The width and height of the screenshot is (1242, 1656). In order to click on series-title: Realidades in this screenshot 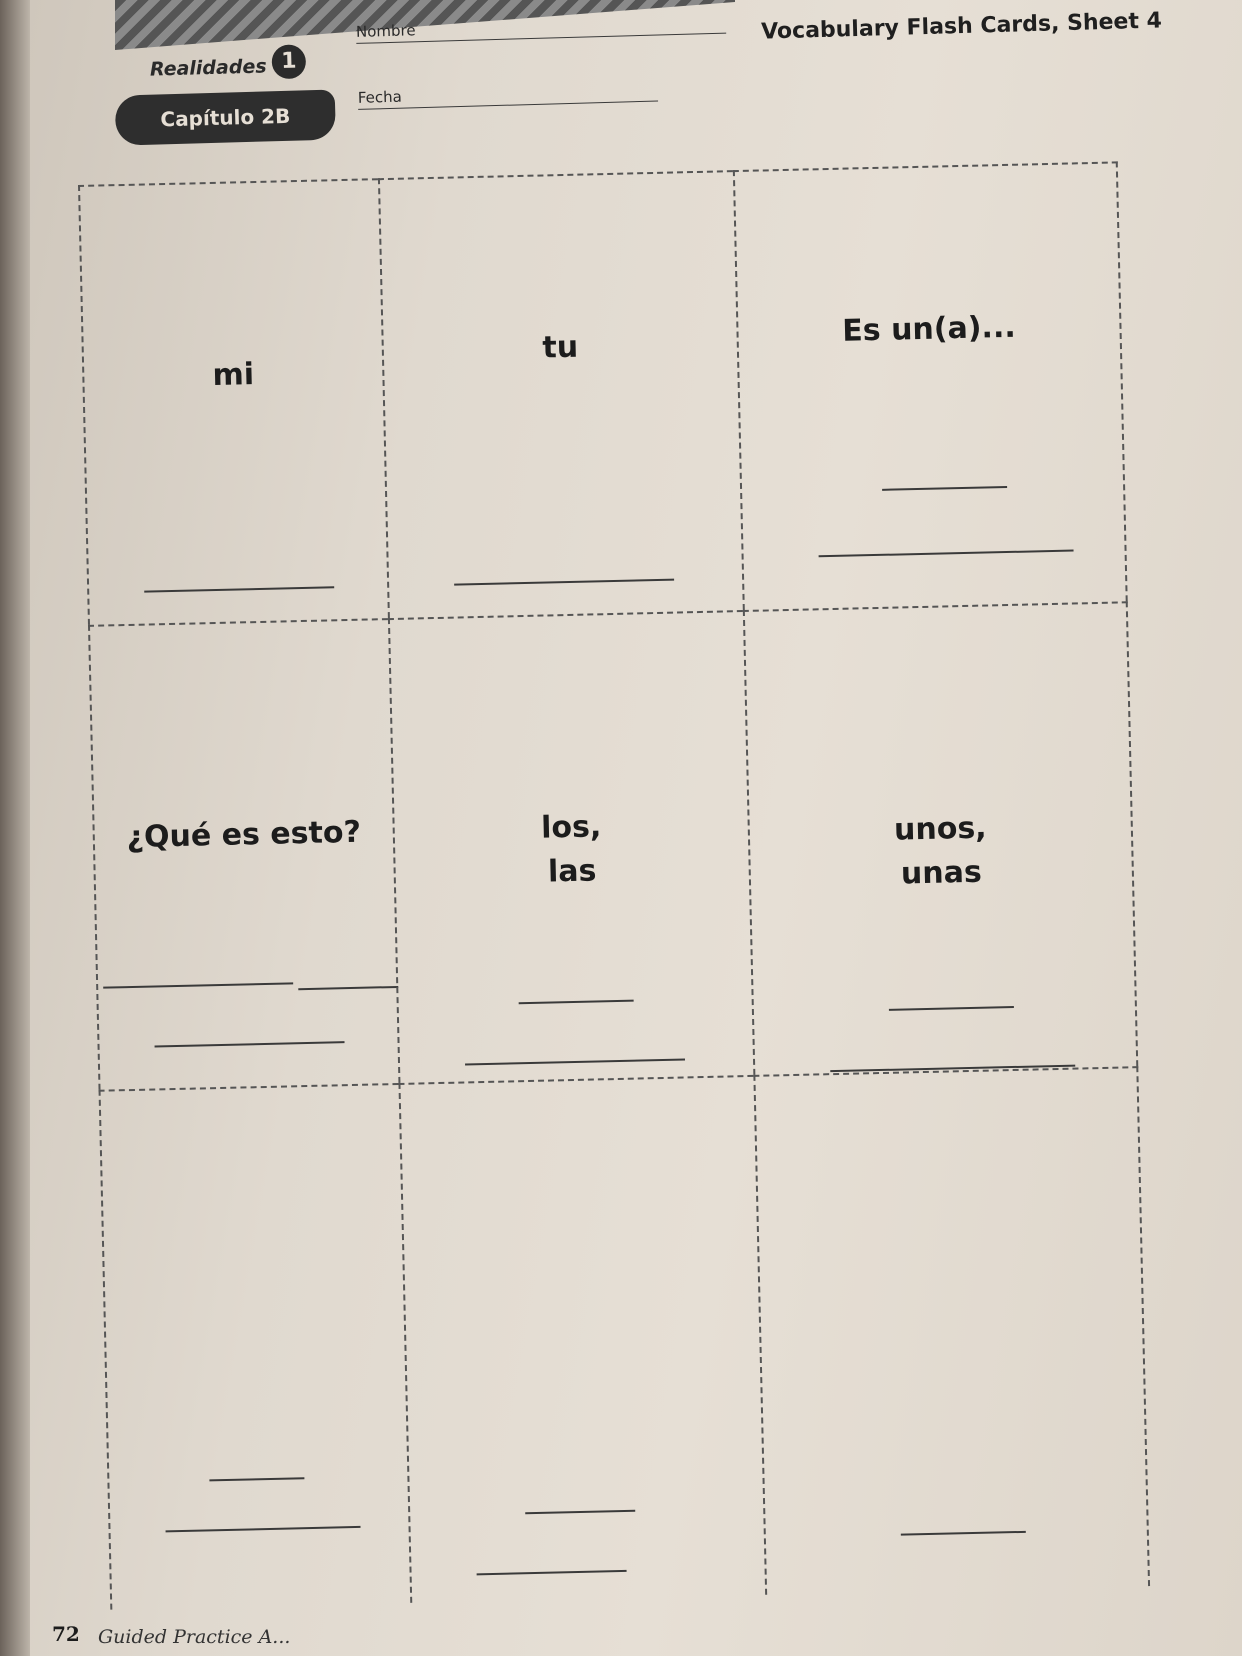, I will do `click(208, 68)`.